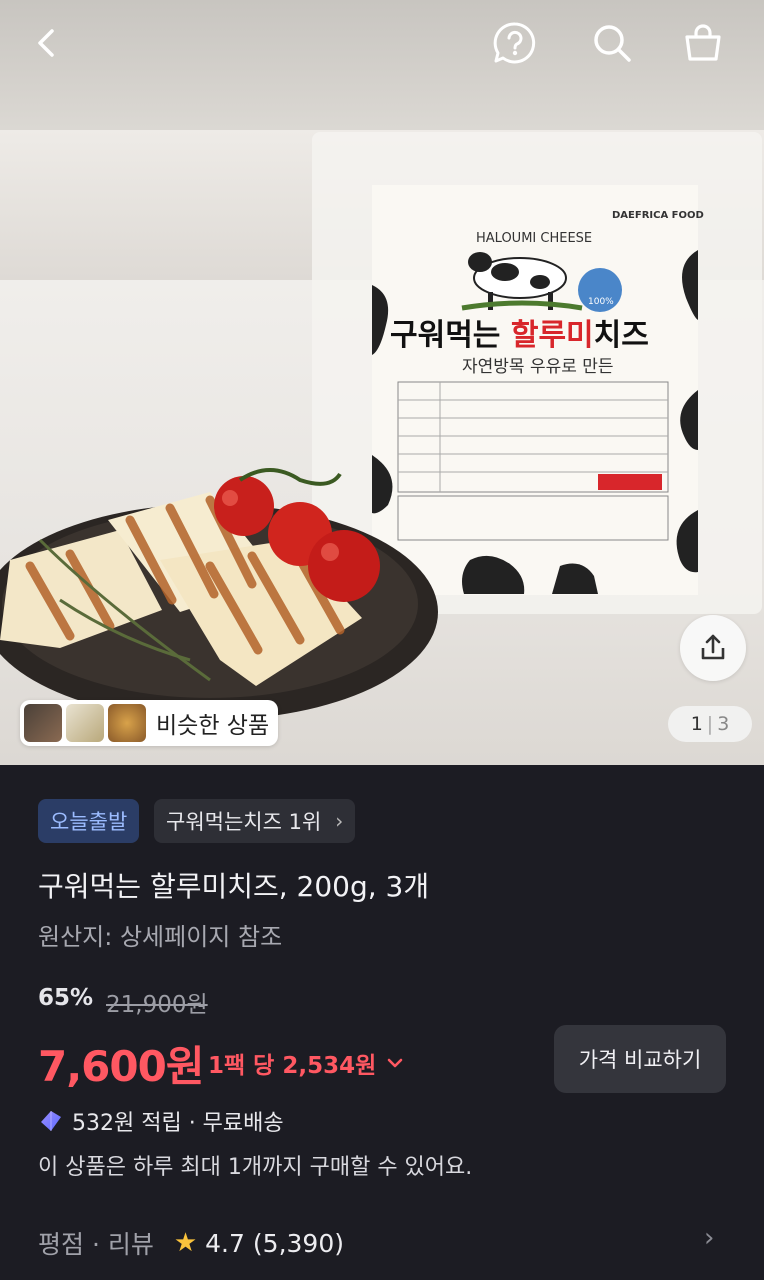  I want to click on chevron-down-icon, so click(395, 1063).